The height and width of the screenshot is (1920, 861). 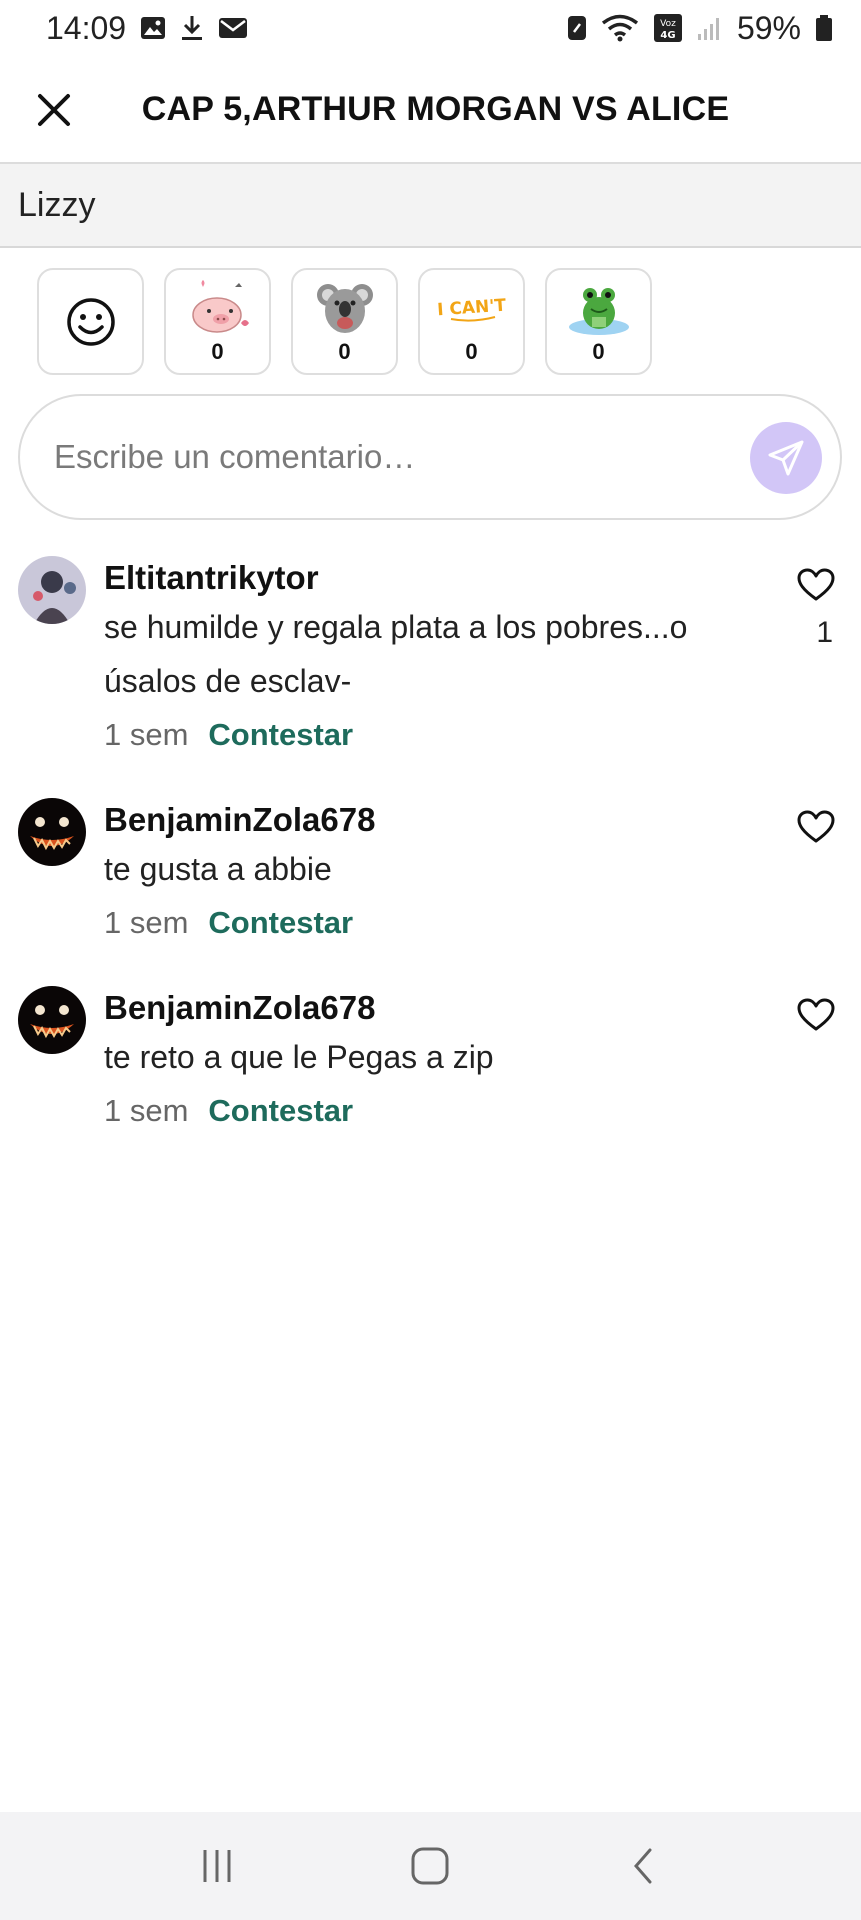 What do you see at coordinates (710, 28) in the screenshot?
I see `signal-icon` at bounding box center [710, 28].